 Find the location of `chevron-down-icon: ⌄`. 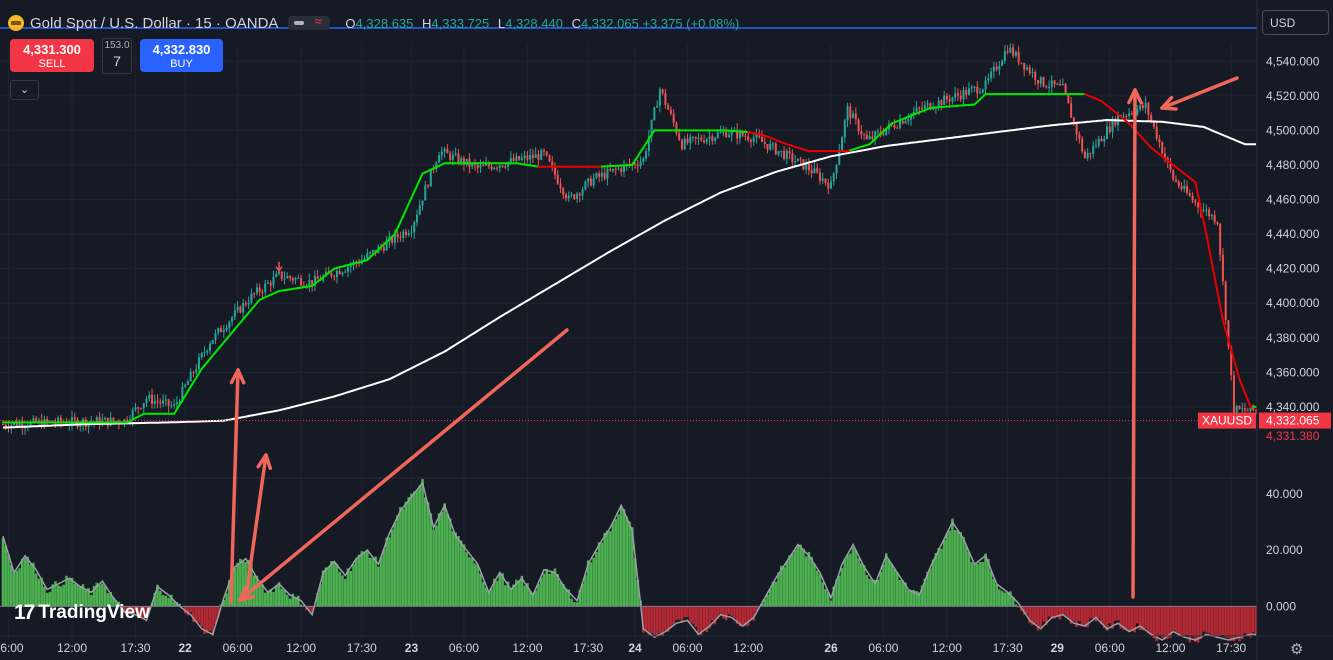

chevron-down-icon: ⌄ is located at coordinates (24, 90).